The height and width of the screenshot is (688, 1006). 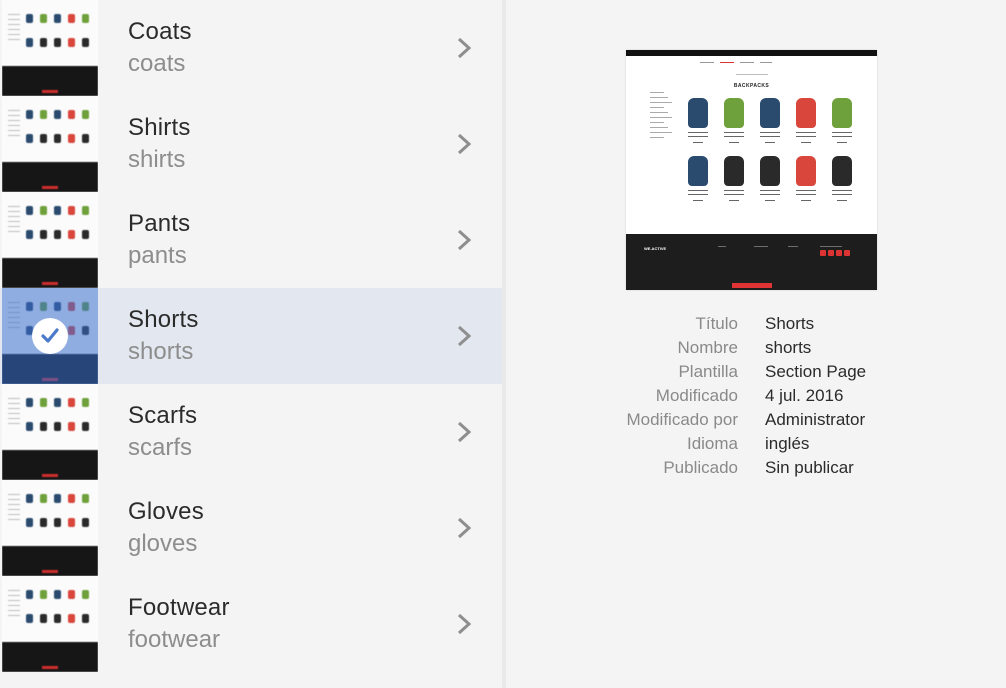 What do you see at coordinates (752, 74) in the screenshot?
I see `preview-breadcrumb` at bounding box center [752, 74].